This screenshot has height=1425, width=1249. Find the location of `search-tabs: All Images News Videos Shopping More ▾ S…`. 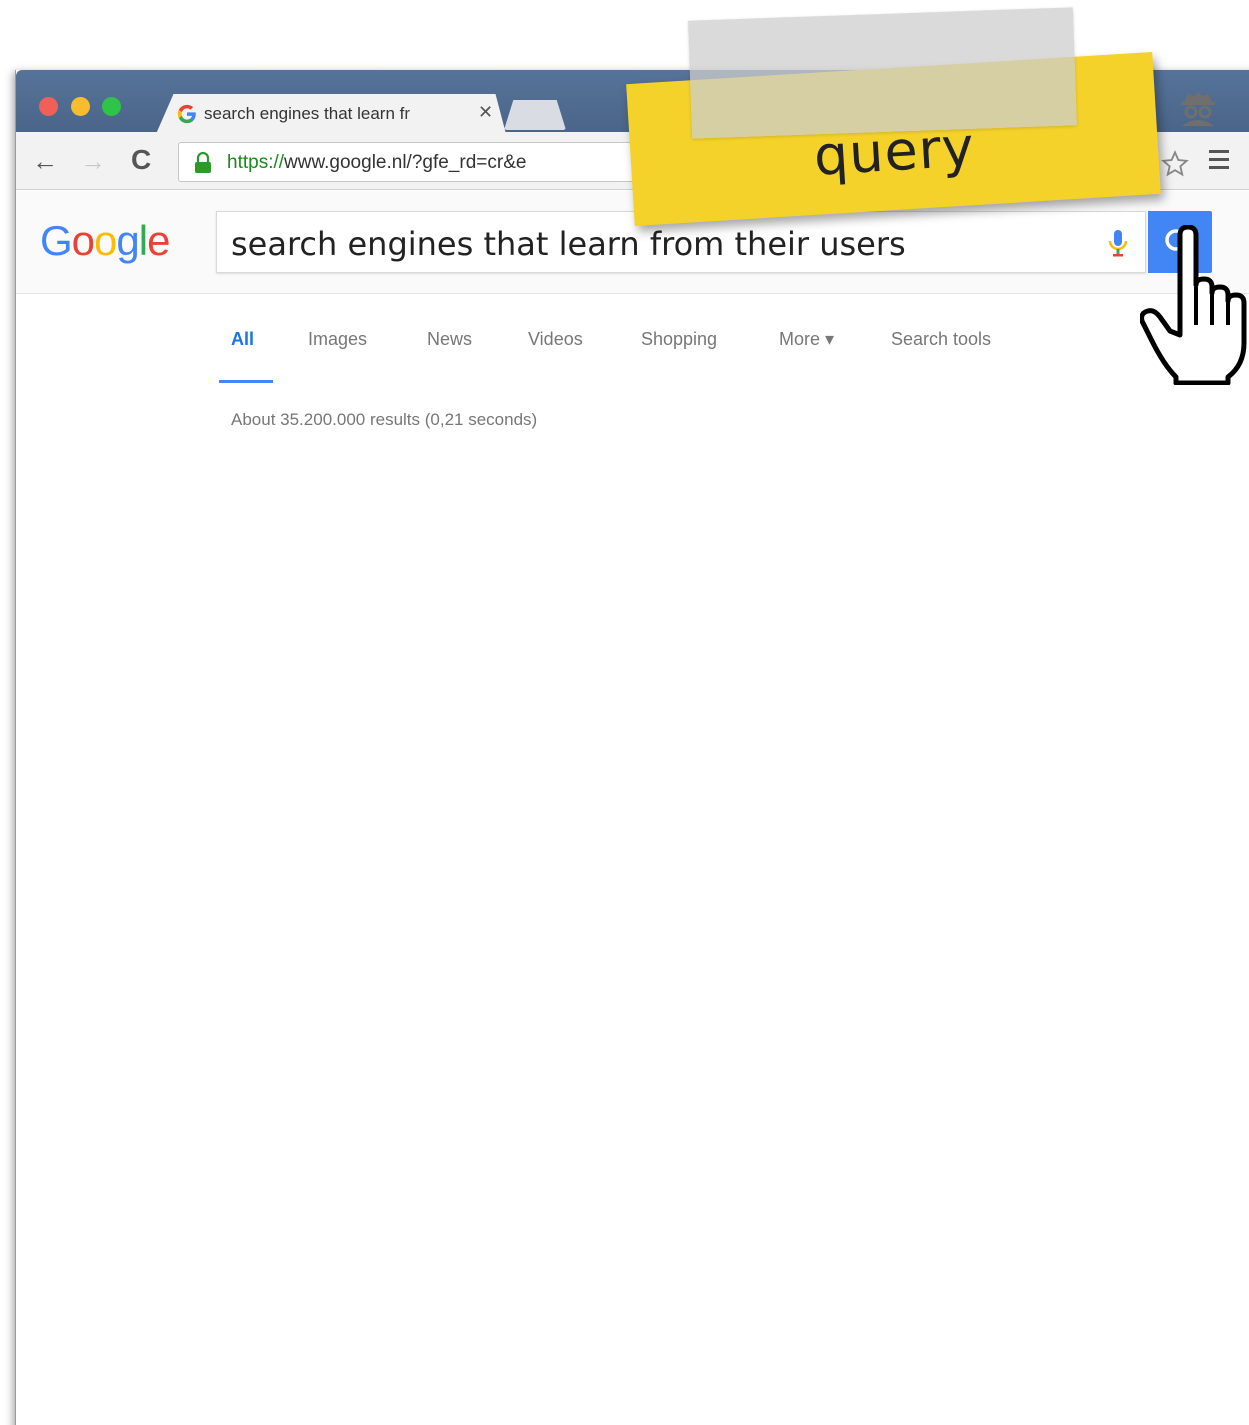

search-tabs: All Images News Videos Shopping More ▾ S… is located at coordinates (632, 339).